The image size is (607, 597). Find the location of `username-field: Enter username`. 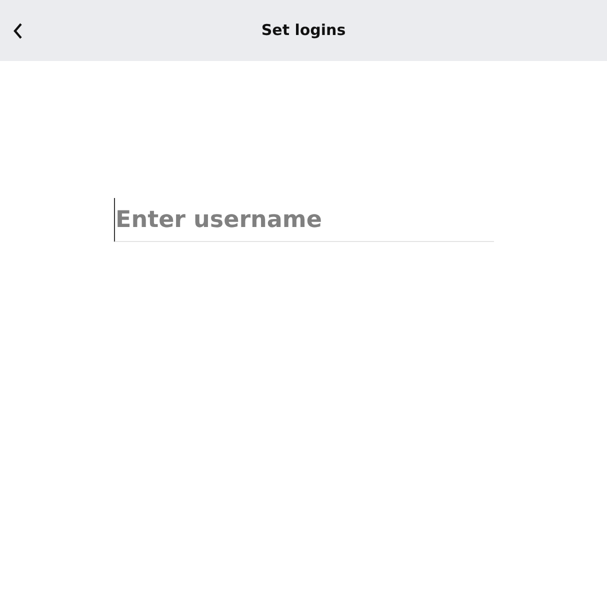

username-field: Enter username is located at coordinates (304, 220).